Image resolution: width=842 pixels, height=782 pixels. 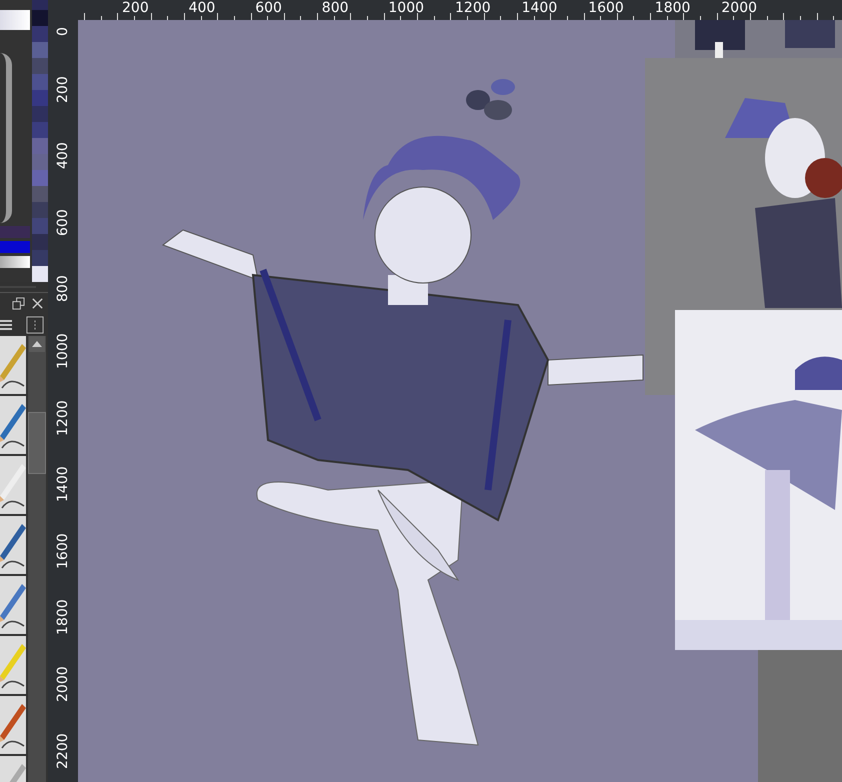 What do you see at coordinates (37, 303) in the screenshot?
I see `close-icon` at bounding box center [37, 303].